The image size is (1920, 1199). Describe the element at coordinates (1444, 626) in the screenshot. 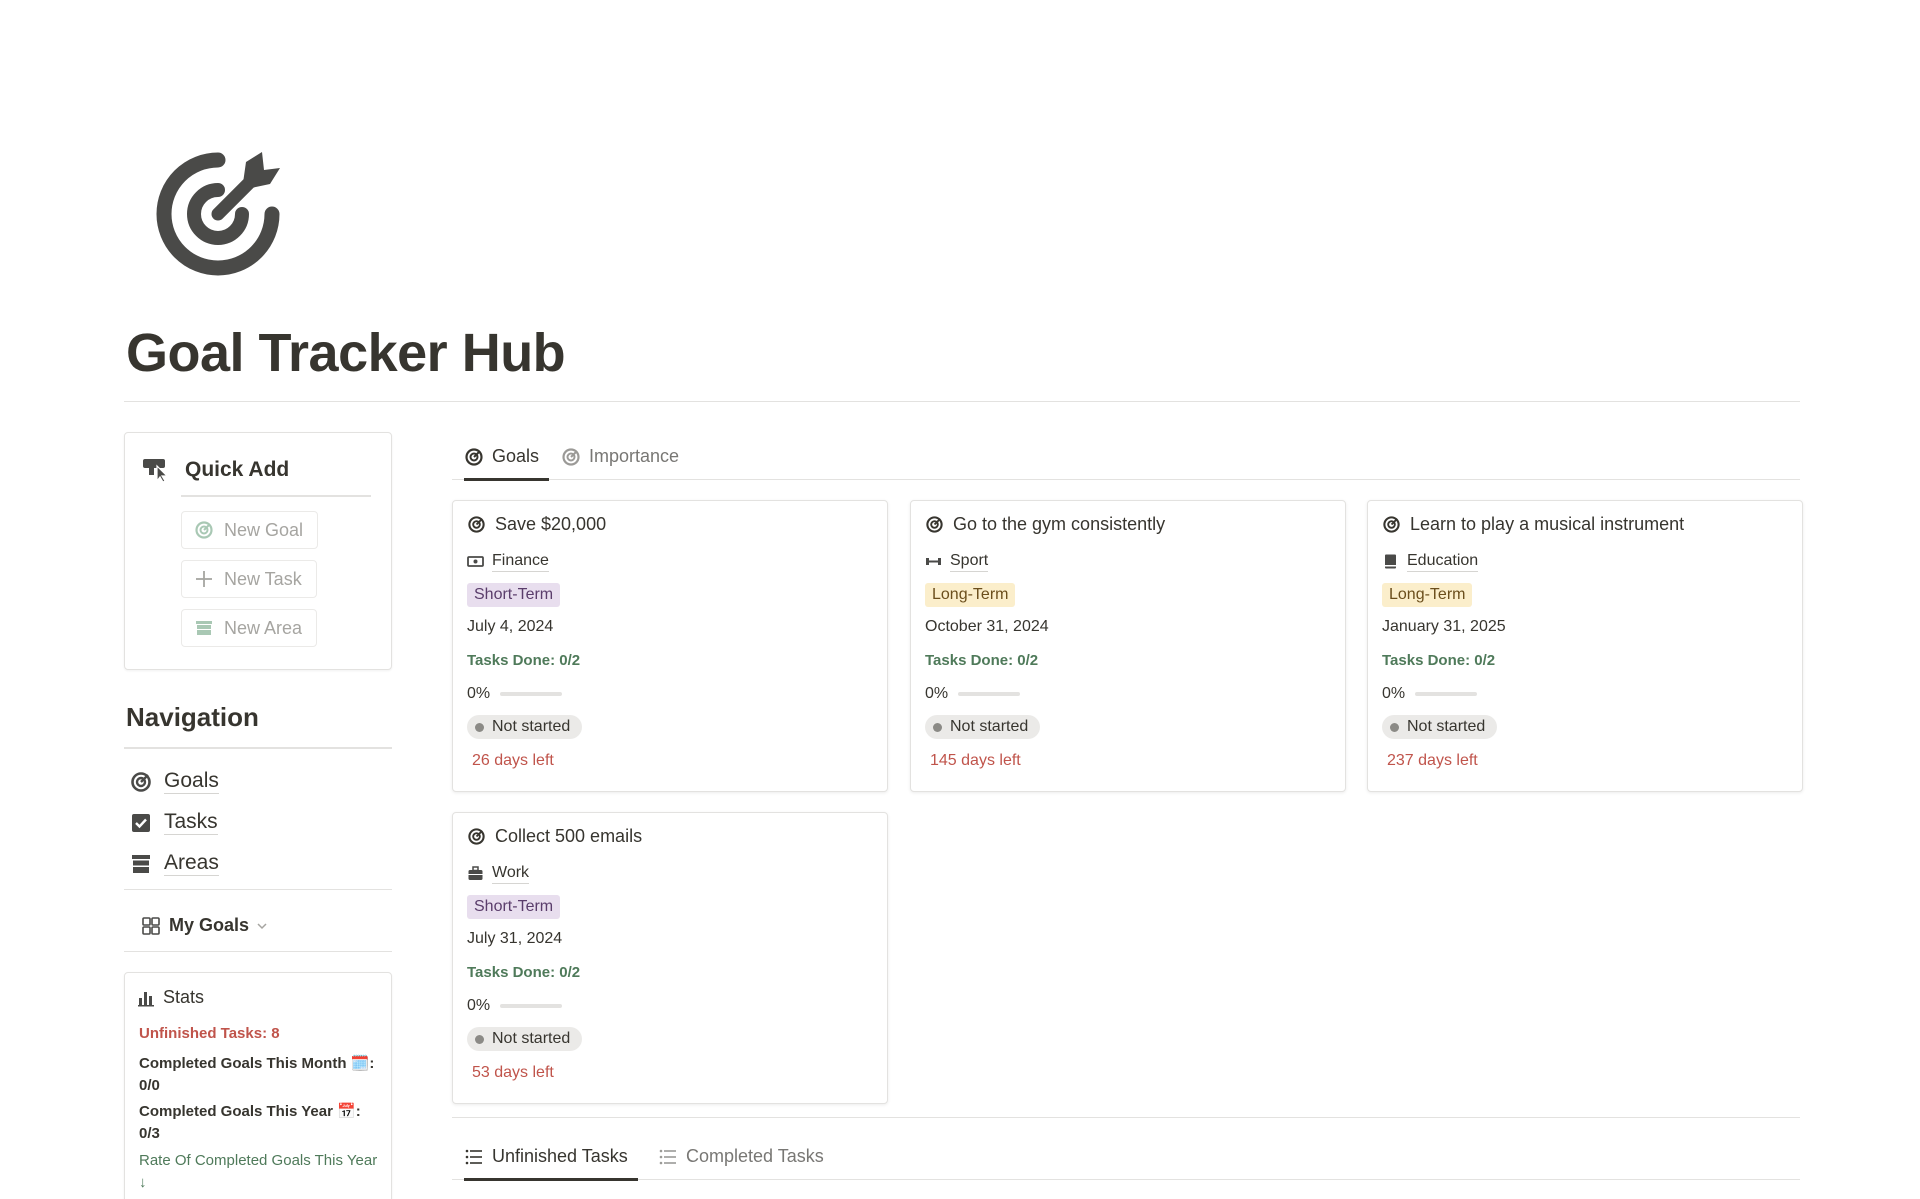

I see `goal-date: January 31, 2025` at that location.